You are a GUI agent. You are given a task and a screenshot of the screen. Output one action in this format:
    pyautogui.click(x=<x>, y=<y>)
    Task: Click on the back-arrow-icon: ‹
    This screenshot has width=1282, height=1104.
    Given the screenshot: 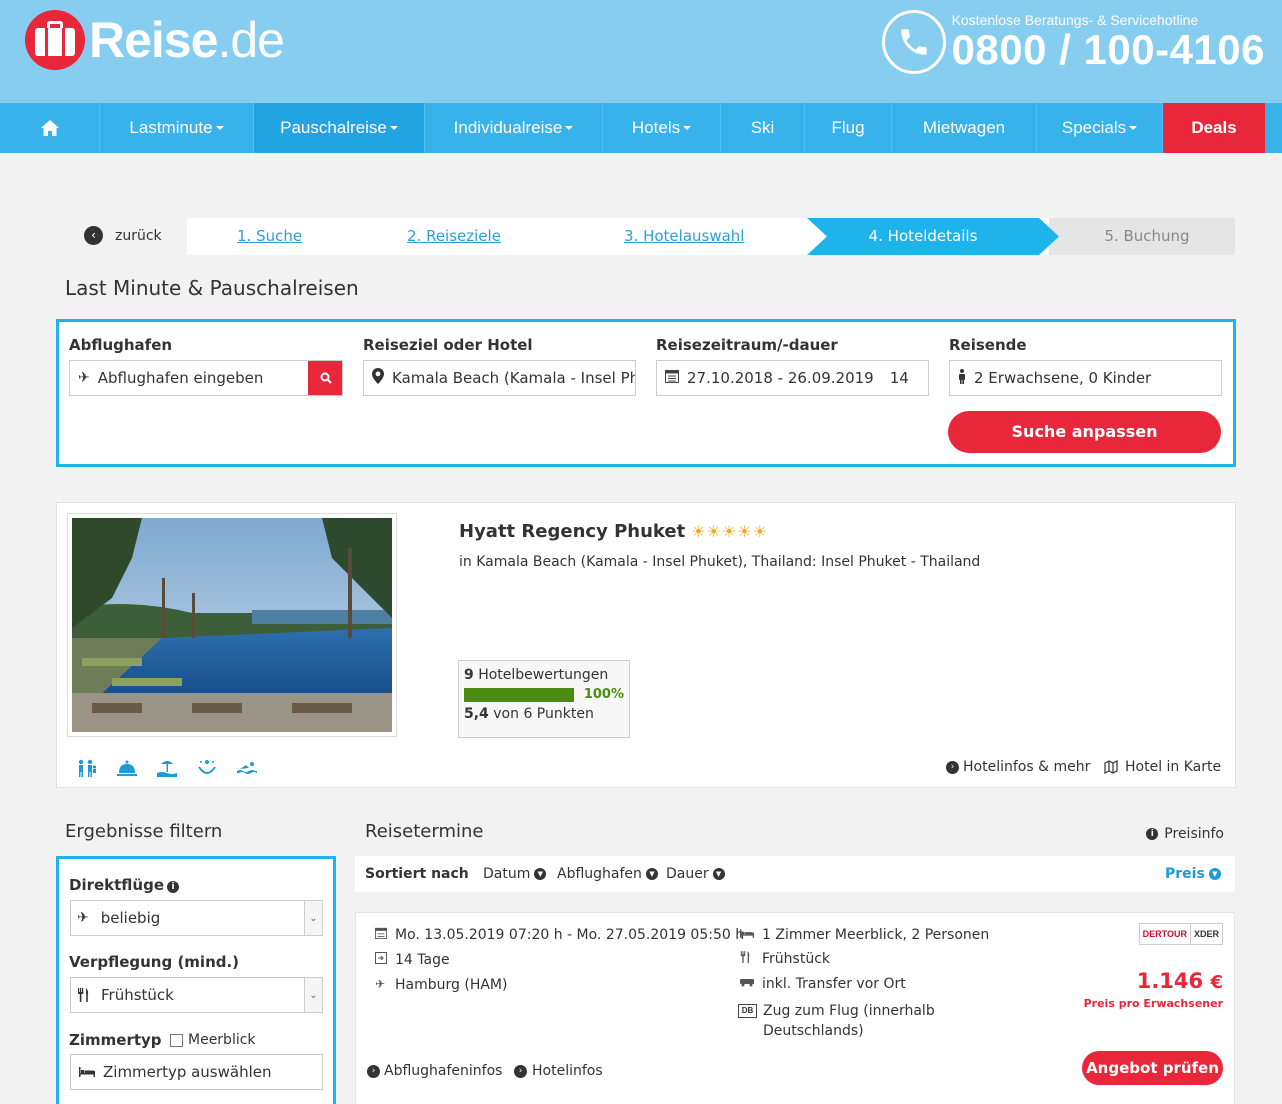 What is the action you would take?
    pyautogui.click(x=93, y=235)
    